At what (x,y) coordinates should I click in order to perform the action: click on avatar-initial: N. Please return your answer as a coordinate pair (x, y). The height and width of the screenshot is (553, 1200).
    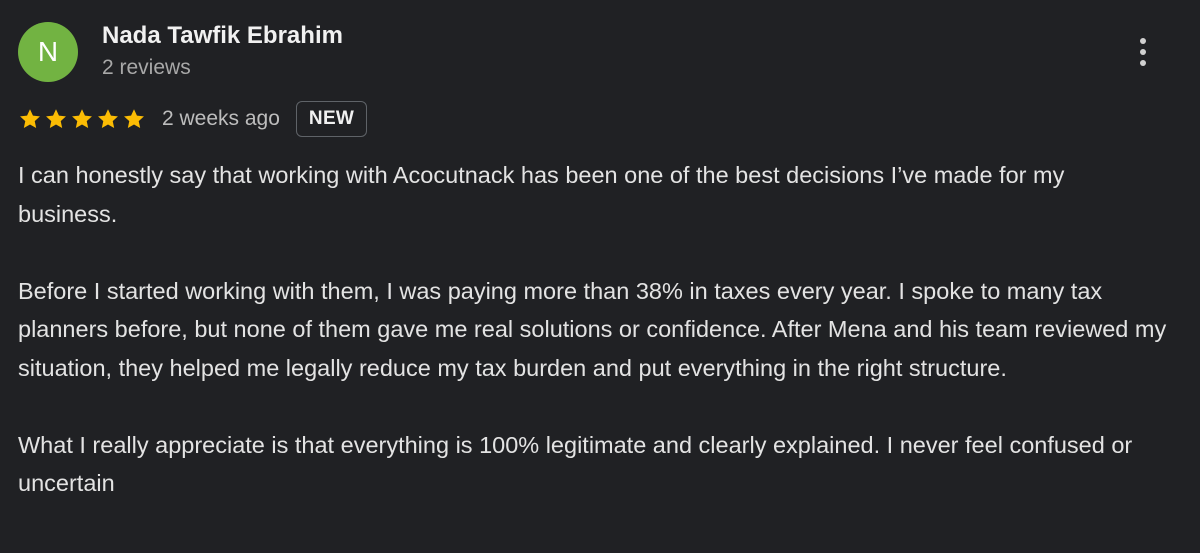
    Looking at the image, I should click on (48, 51).